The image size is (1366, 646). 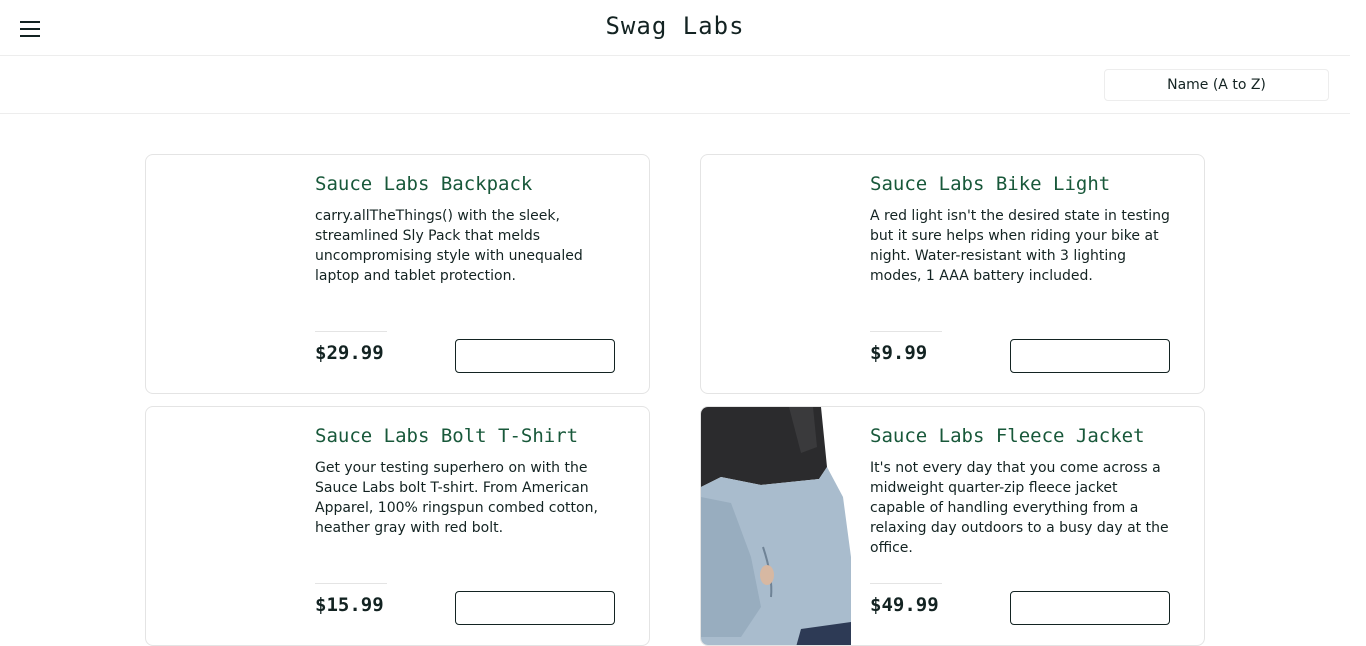 I want to click on product-price: $15.99, so click(x=349, y=605).